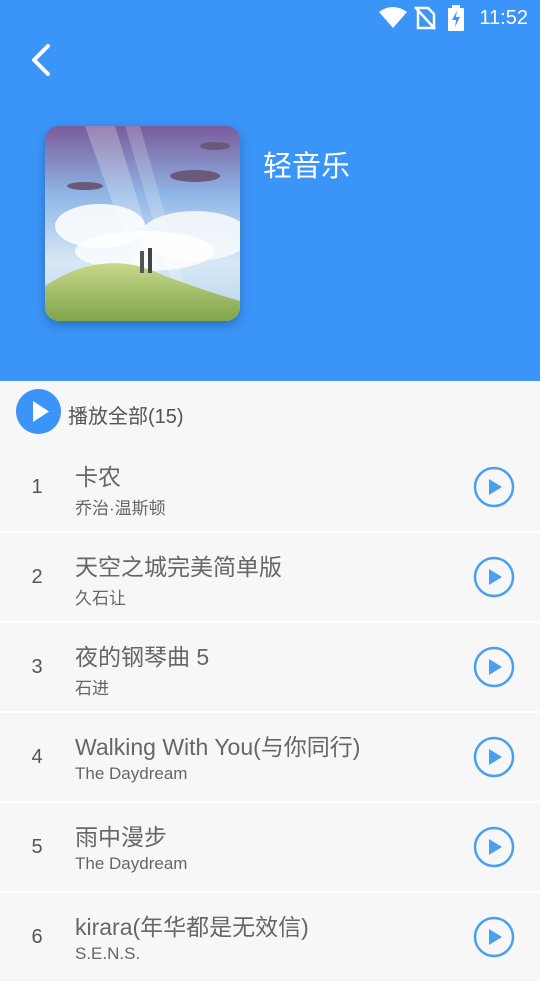 Image resolution: width=540 pixels, height=983 pixels. Describe the element at coordinates (98, 477) in the screenshot. I see `song-title: 卡农` at that location.